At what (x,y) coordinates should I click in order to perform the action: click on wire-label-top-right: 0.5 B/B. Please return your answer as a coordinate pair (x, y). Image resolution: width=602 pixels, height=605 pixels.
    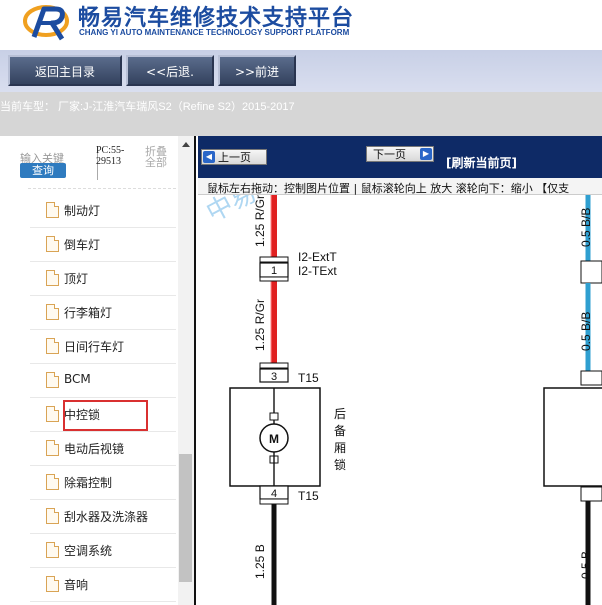
    Looking at the image, I should click on (586, 227).